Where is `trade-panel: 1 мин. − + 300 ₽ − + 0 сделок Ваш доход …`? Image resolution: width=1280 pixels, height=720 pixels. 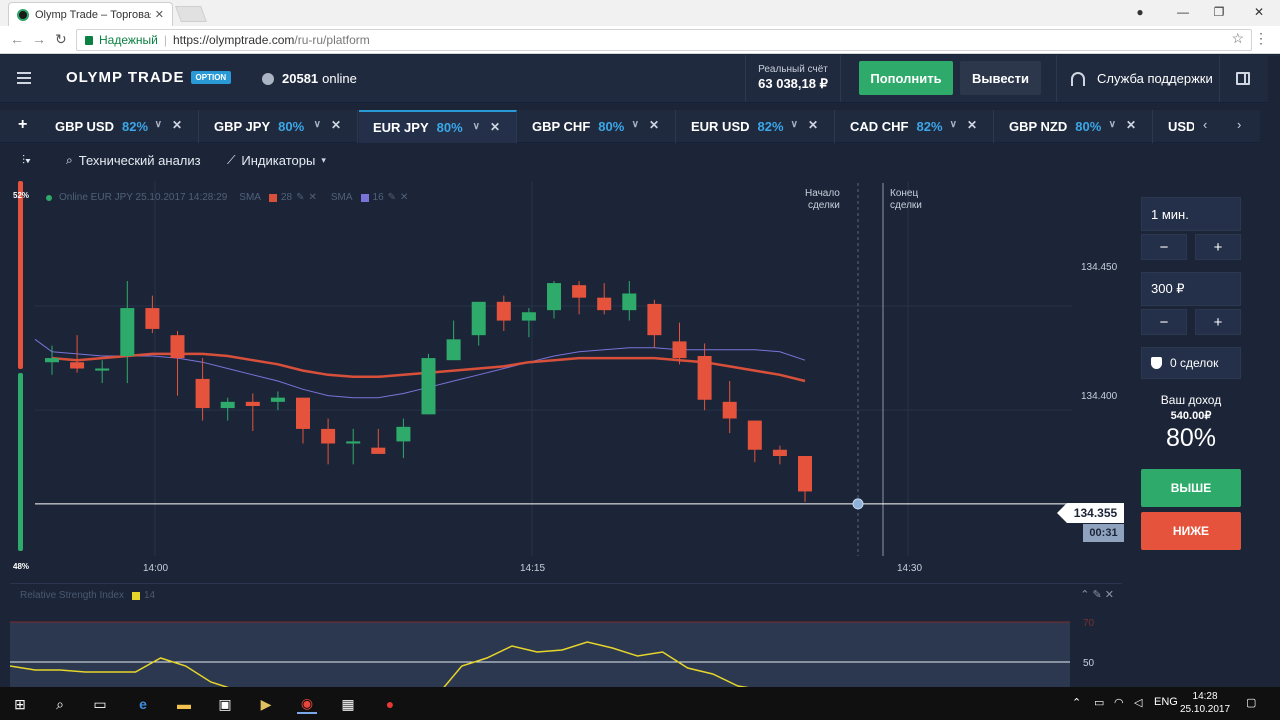
trade-panel: 1 мин. − + 300 ₽ − + 0 сделок Ваш доход … is located at coordinates (1195, 391).